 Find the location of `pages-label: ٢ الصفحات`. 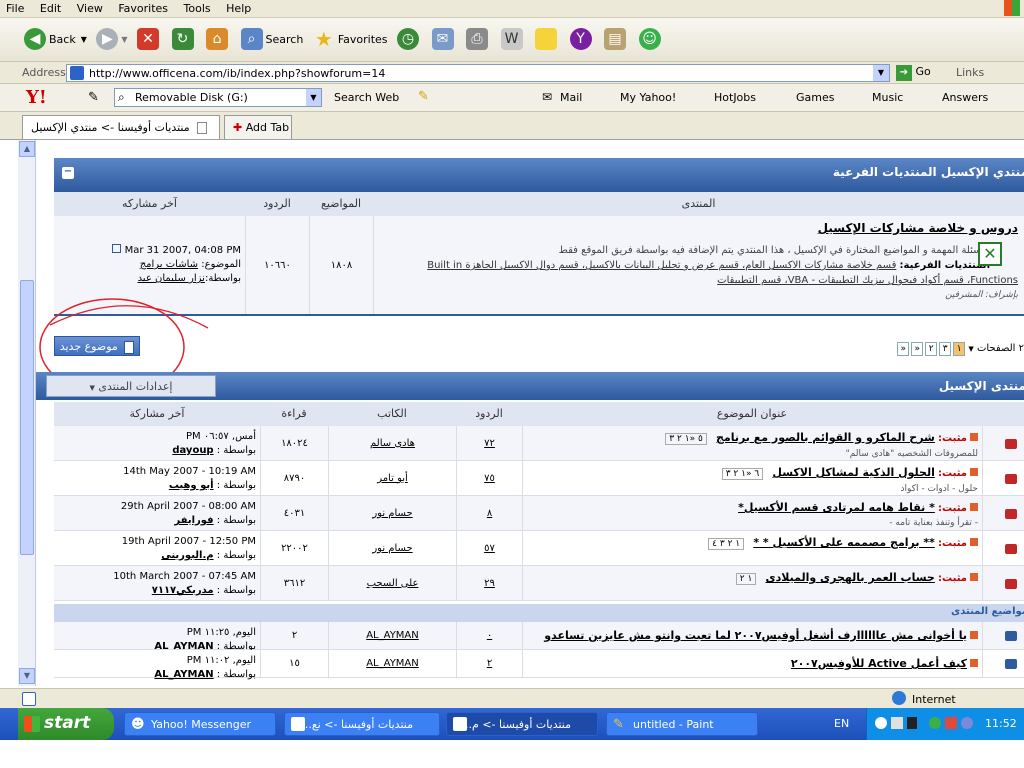

pages-label: ٢ الصفحات is located at coordinates (1000, 348).